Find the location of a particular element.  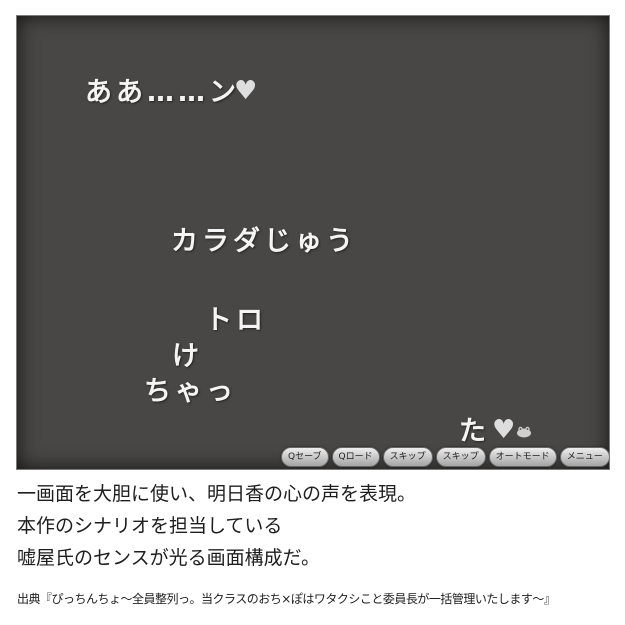

auto-mode-button: オートモード is located at coordinates (522, 457).